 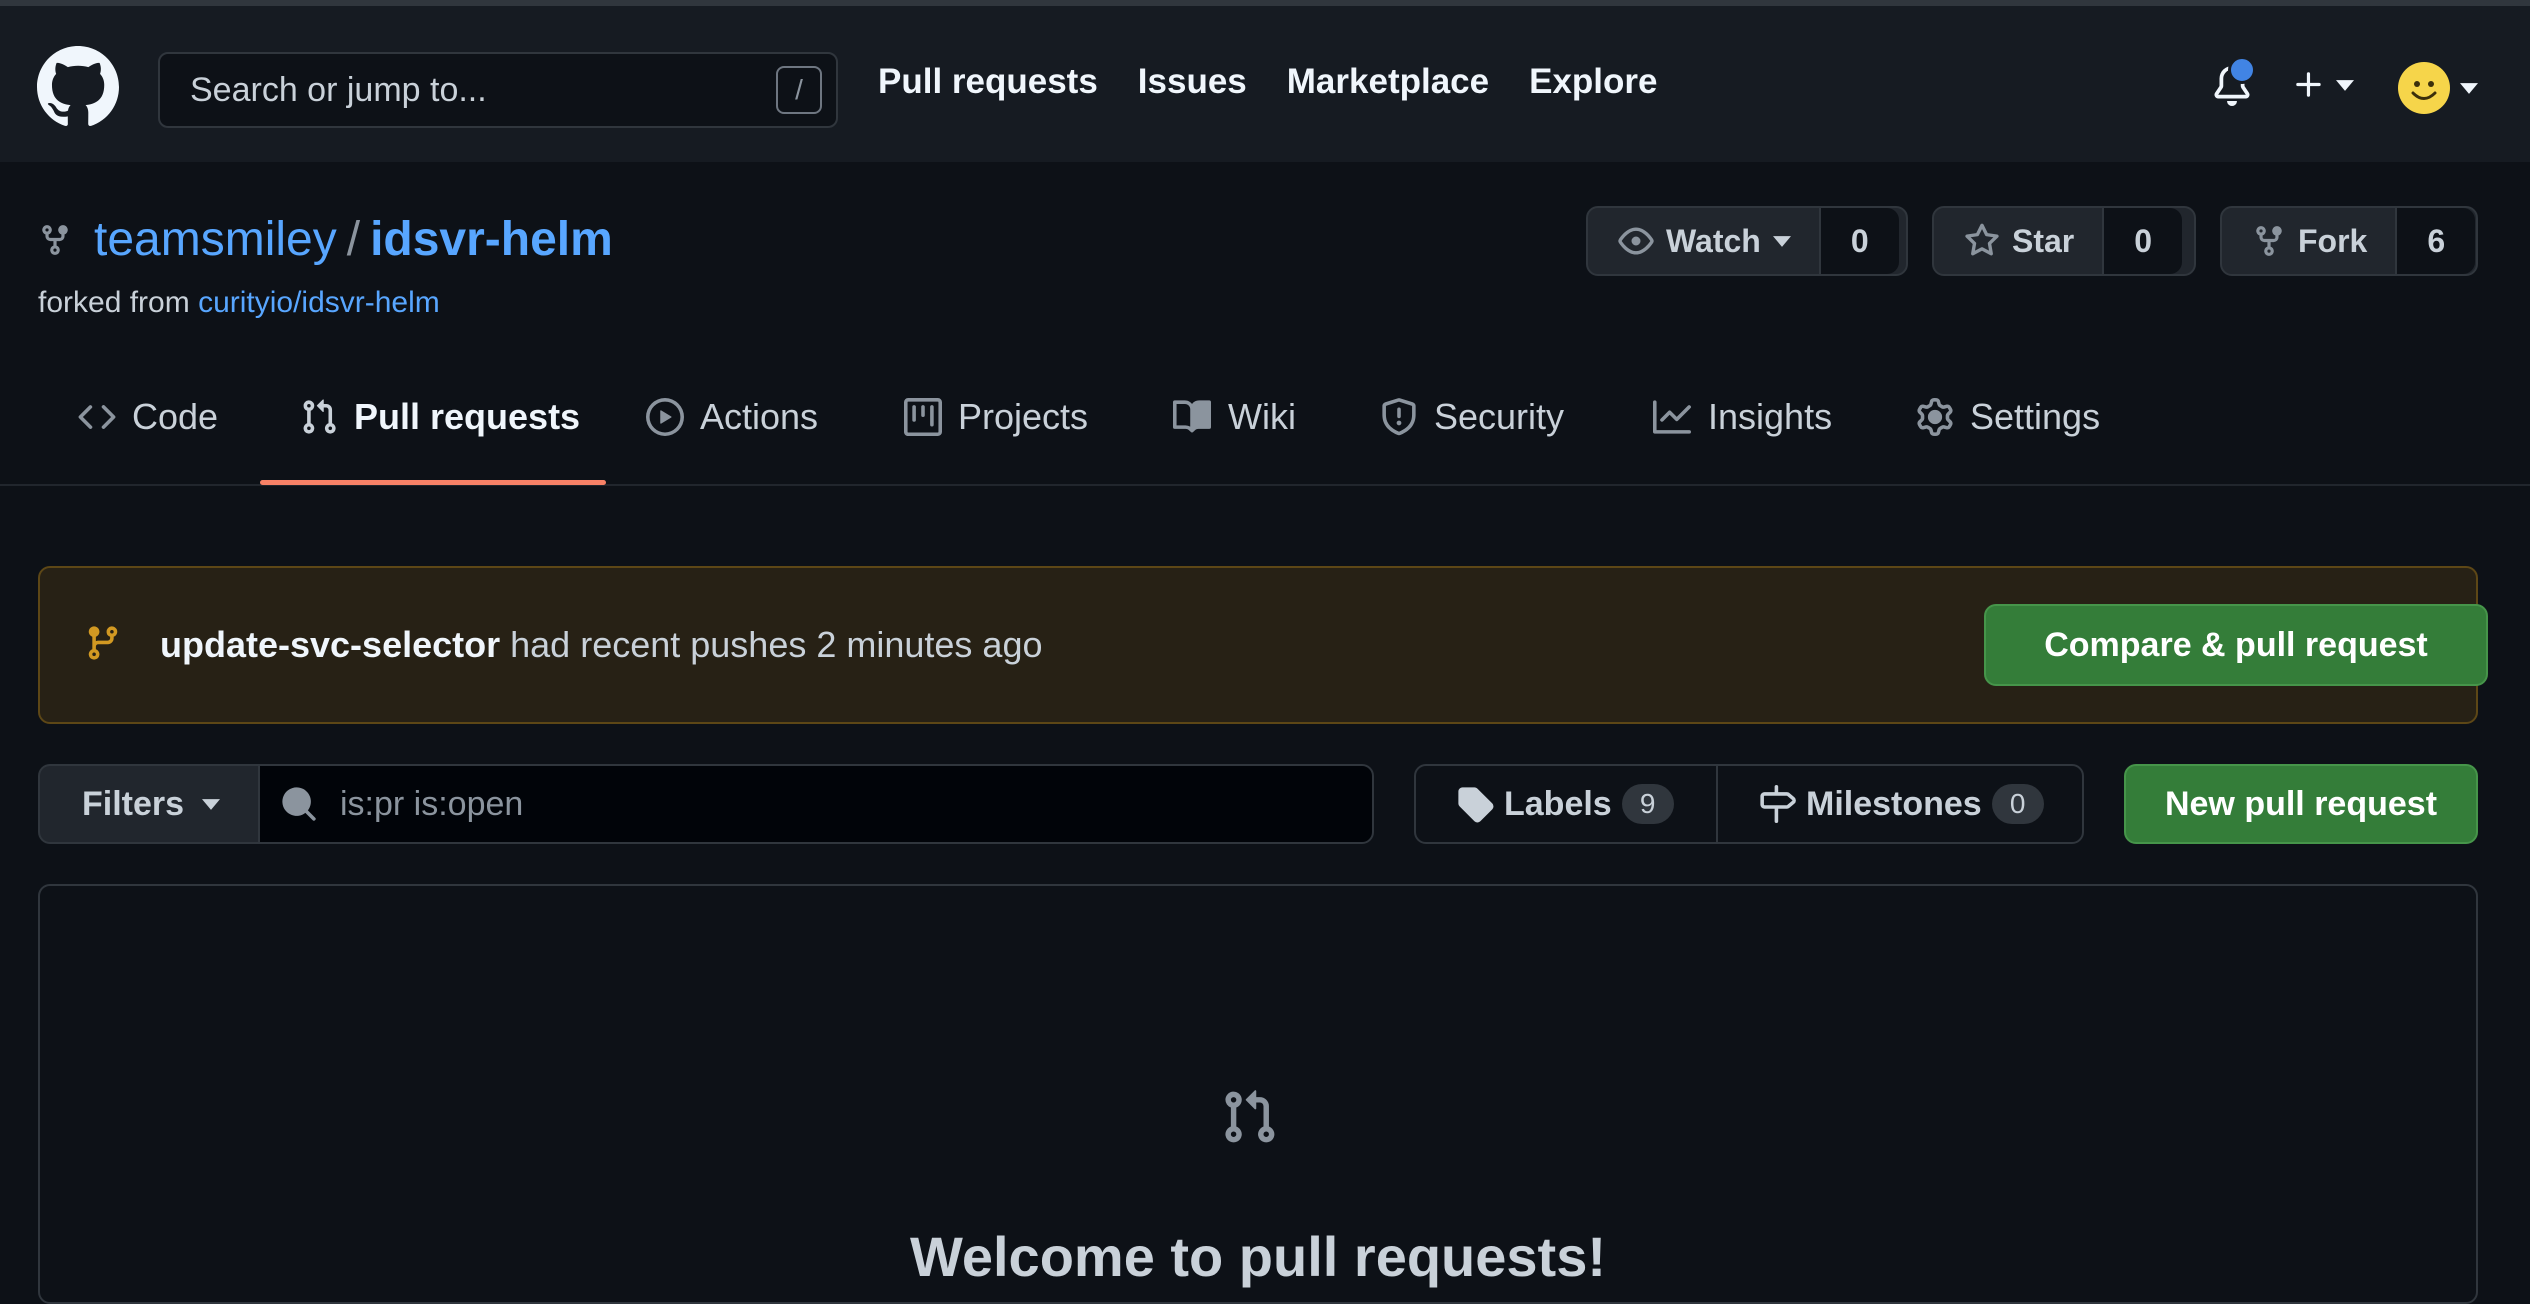 What do you see at coordinates (1935, 417) in the screenshot?
I see `gear-icon` at bounding box center [1935, 417].